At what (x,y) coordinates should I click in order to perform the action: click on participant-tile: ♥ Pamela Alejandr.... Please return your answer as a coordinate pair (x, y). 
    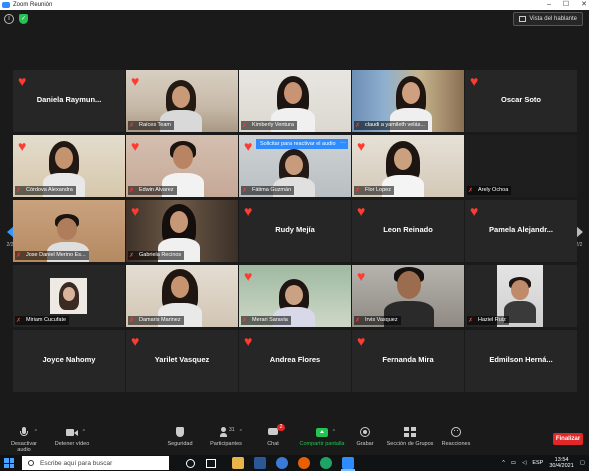
    Looking at the image, I should click on (521, 231).